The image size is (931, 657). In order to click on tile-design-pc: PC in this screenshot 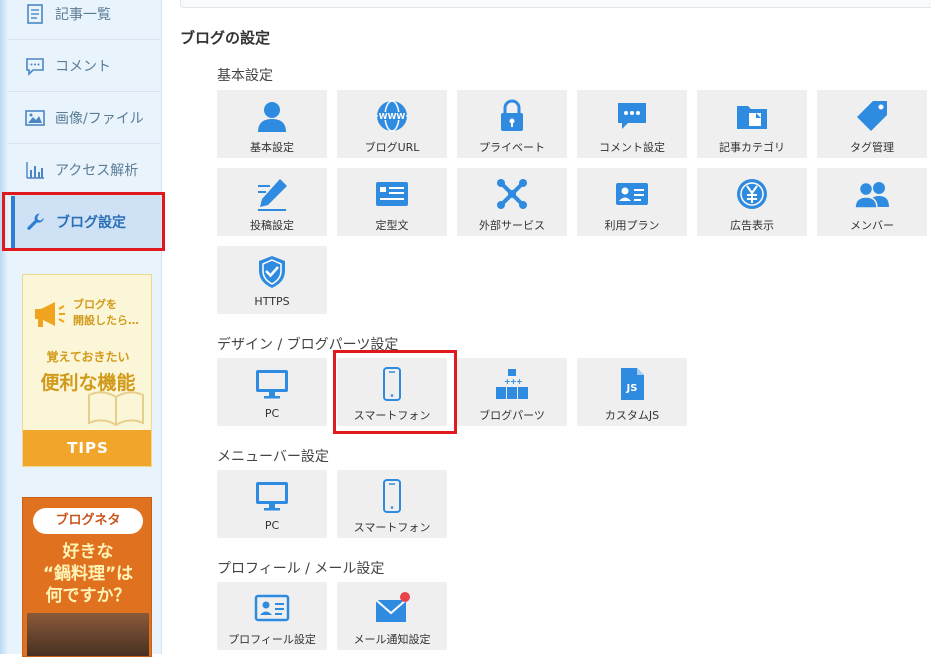, I will do `click(272, 392)`.